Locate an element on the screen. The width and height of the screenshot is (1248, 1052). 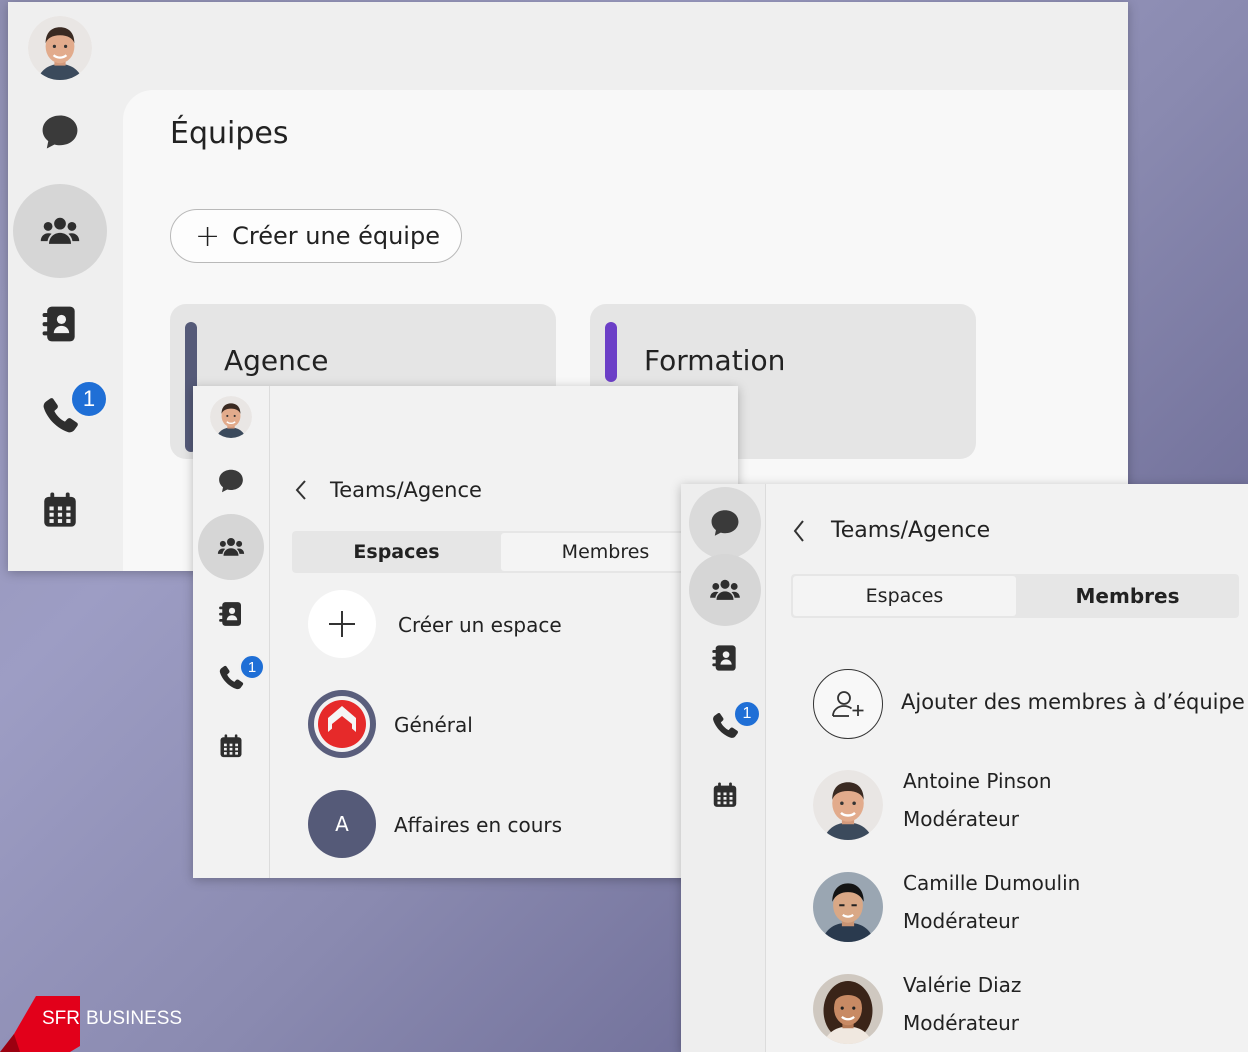
space-initial: A is located at coordinates (342, 824).